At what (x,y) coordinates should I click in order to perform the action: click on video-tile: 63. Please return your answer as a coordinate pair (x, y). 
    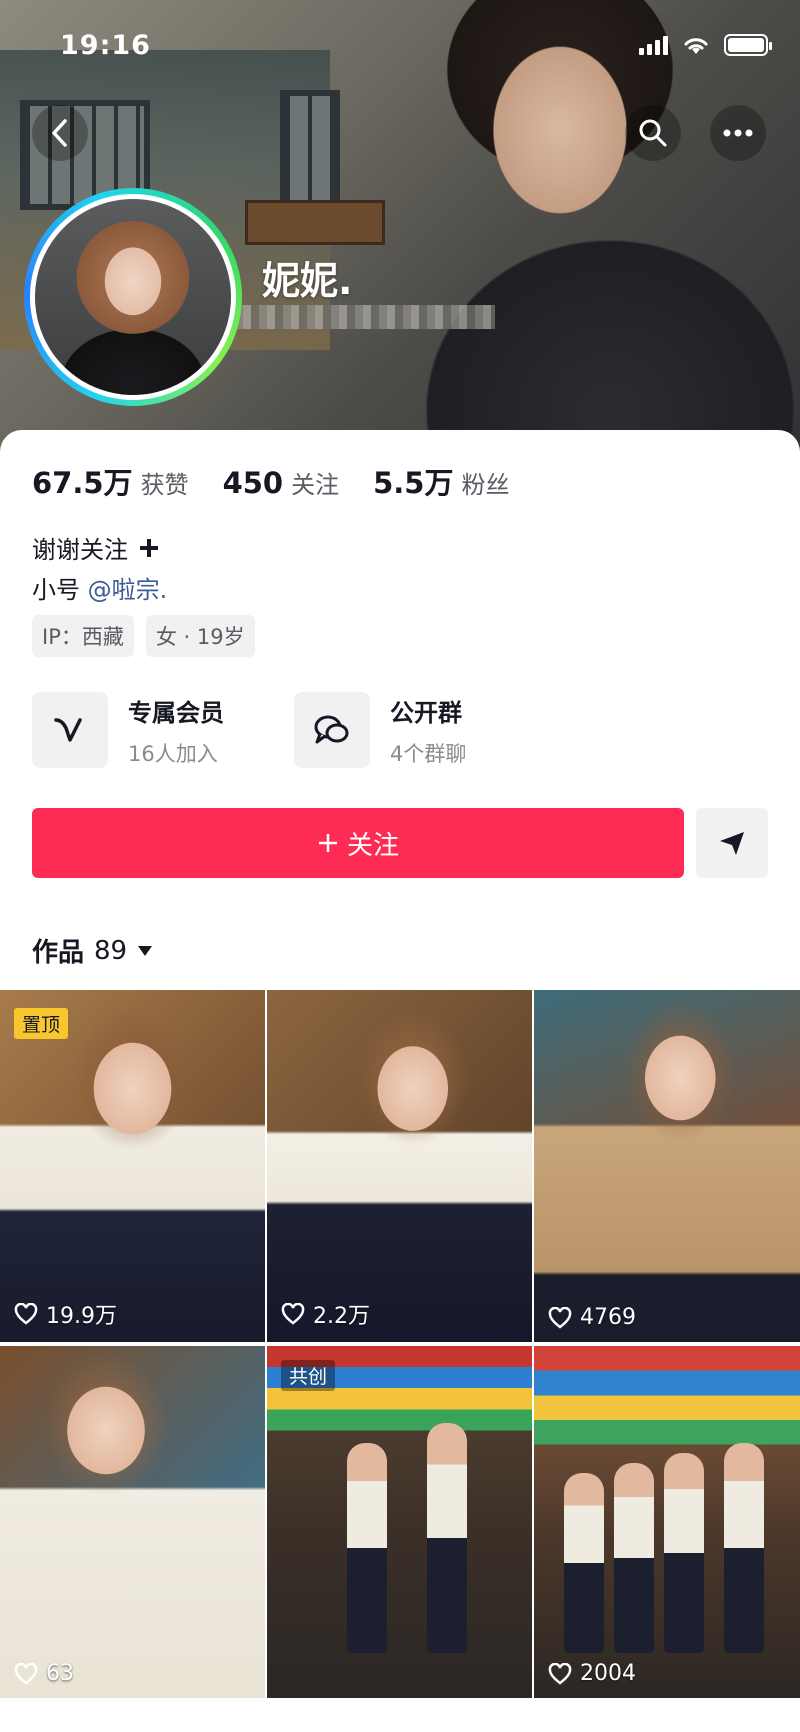
    Looking at the image, I should click on (132, 1522).